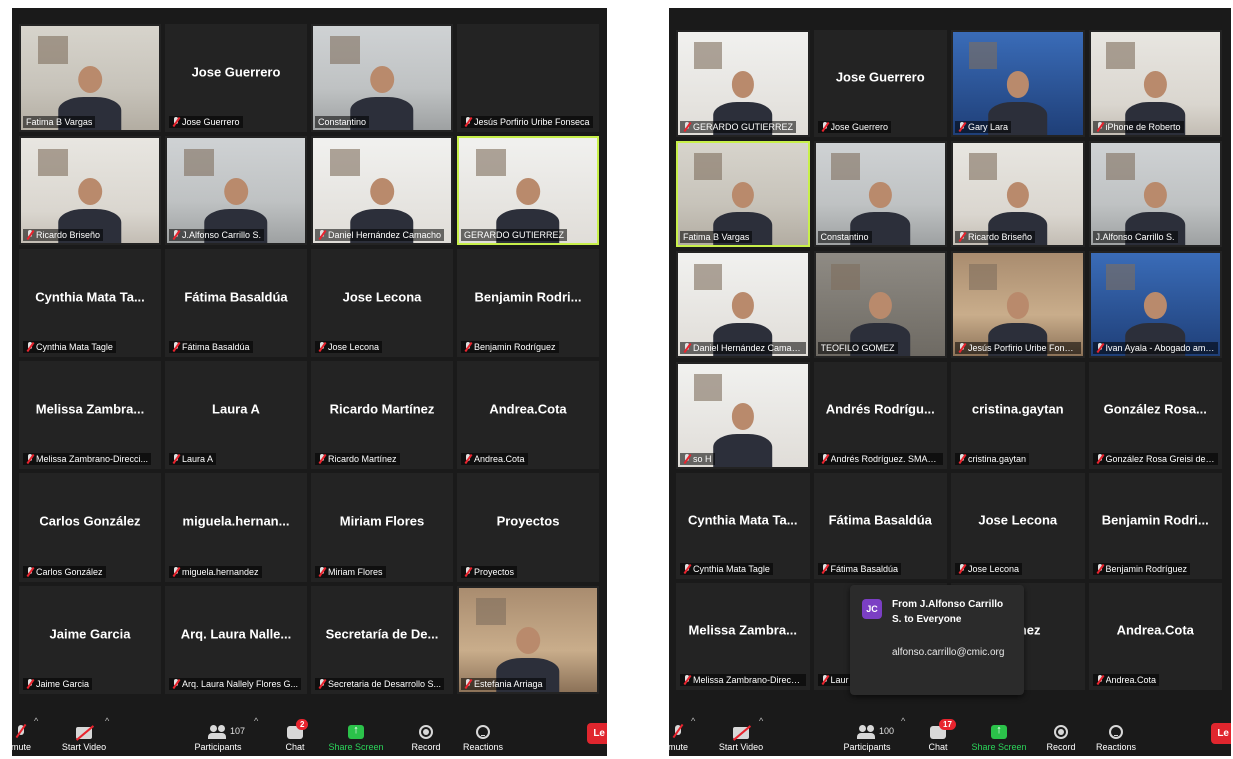 The height and width of the screenshot is (759, 1233). I want to click on participant-tile: Proyectos Proyectos, so click(528, 527).